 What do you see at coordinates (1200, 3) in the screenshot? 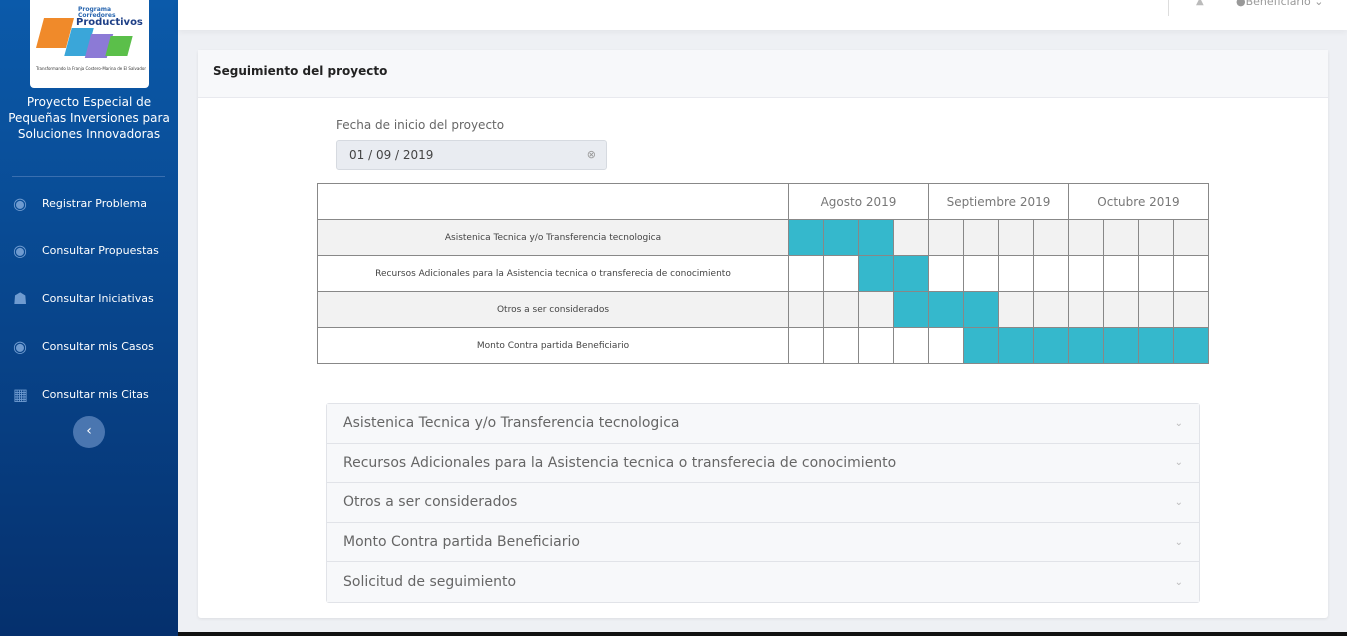
I see `bell-icon: ▲` at bounding box center [1200, 3].